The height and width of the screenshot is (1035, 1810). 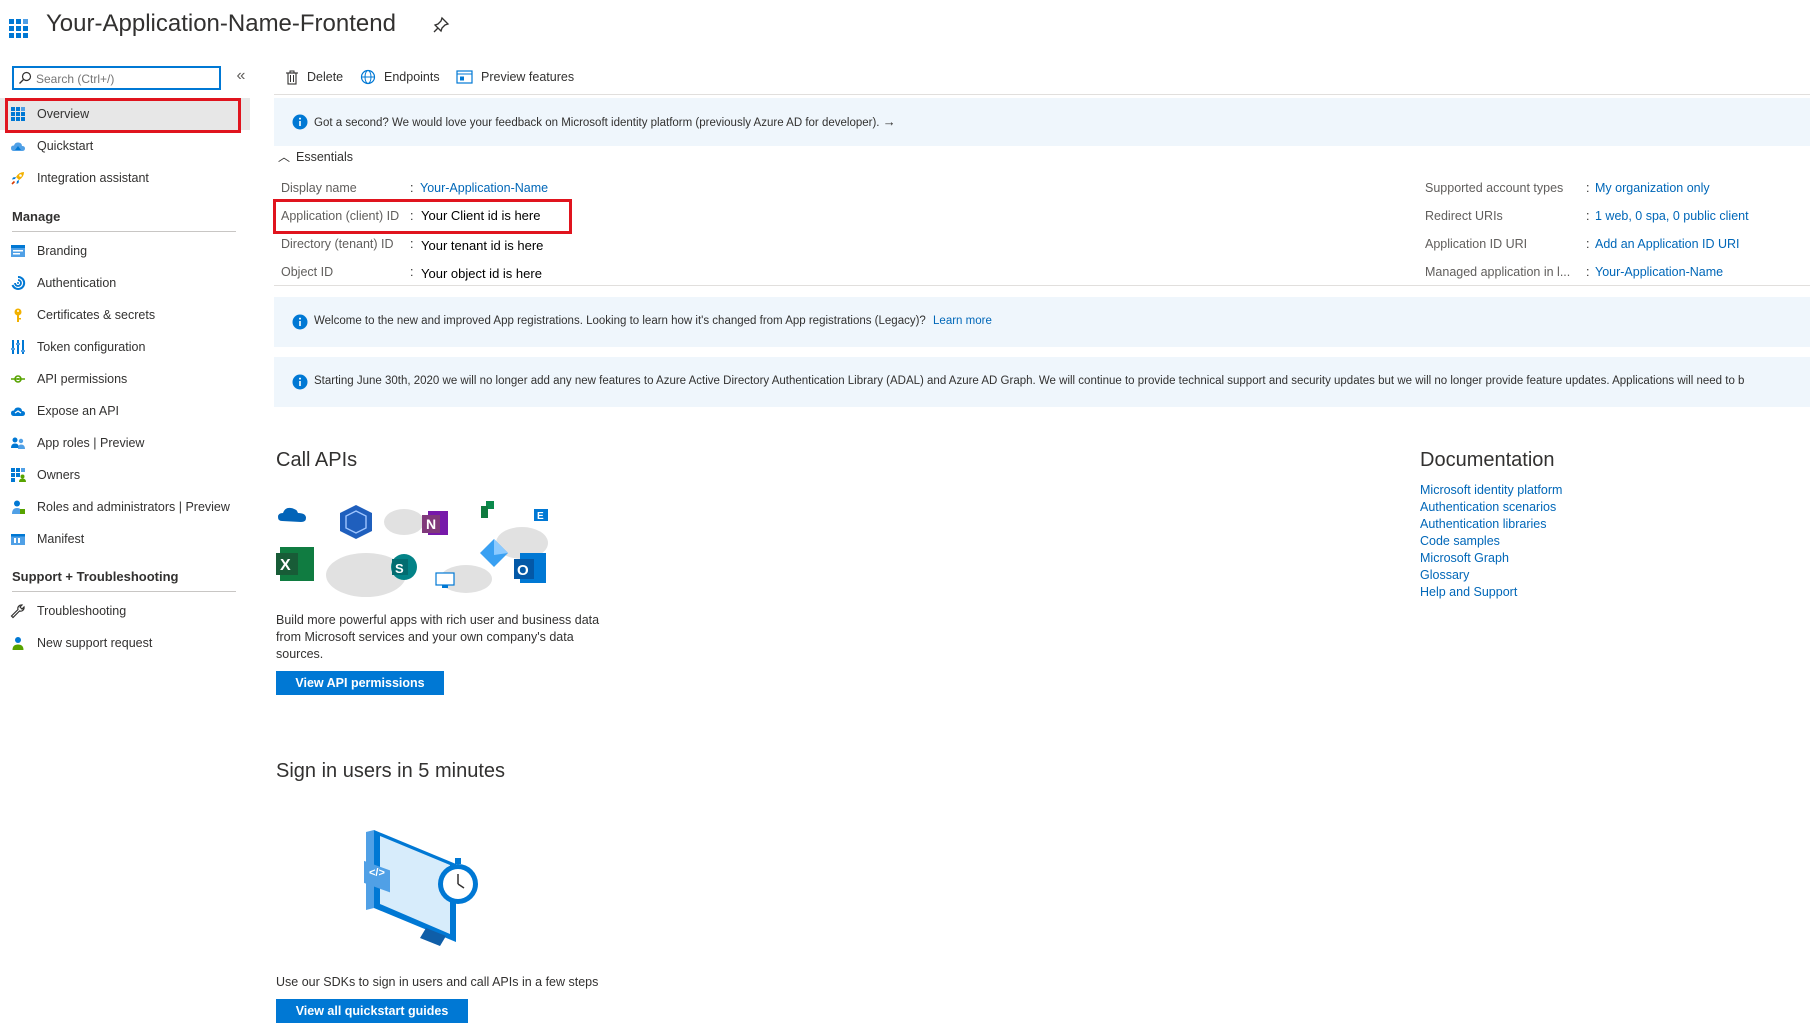 What do you see at coordinates (1672, 216) in the screenshot?
I see `redirect-uris-link: 1 web, 0 spa, 0 public client` at bounding box center [1672, 216].